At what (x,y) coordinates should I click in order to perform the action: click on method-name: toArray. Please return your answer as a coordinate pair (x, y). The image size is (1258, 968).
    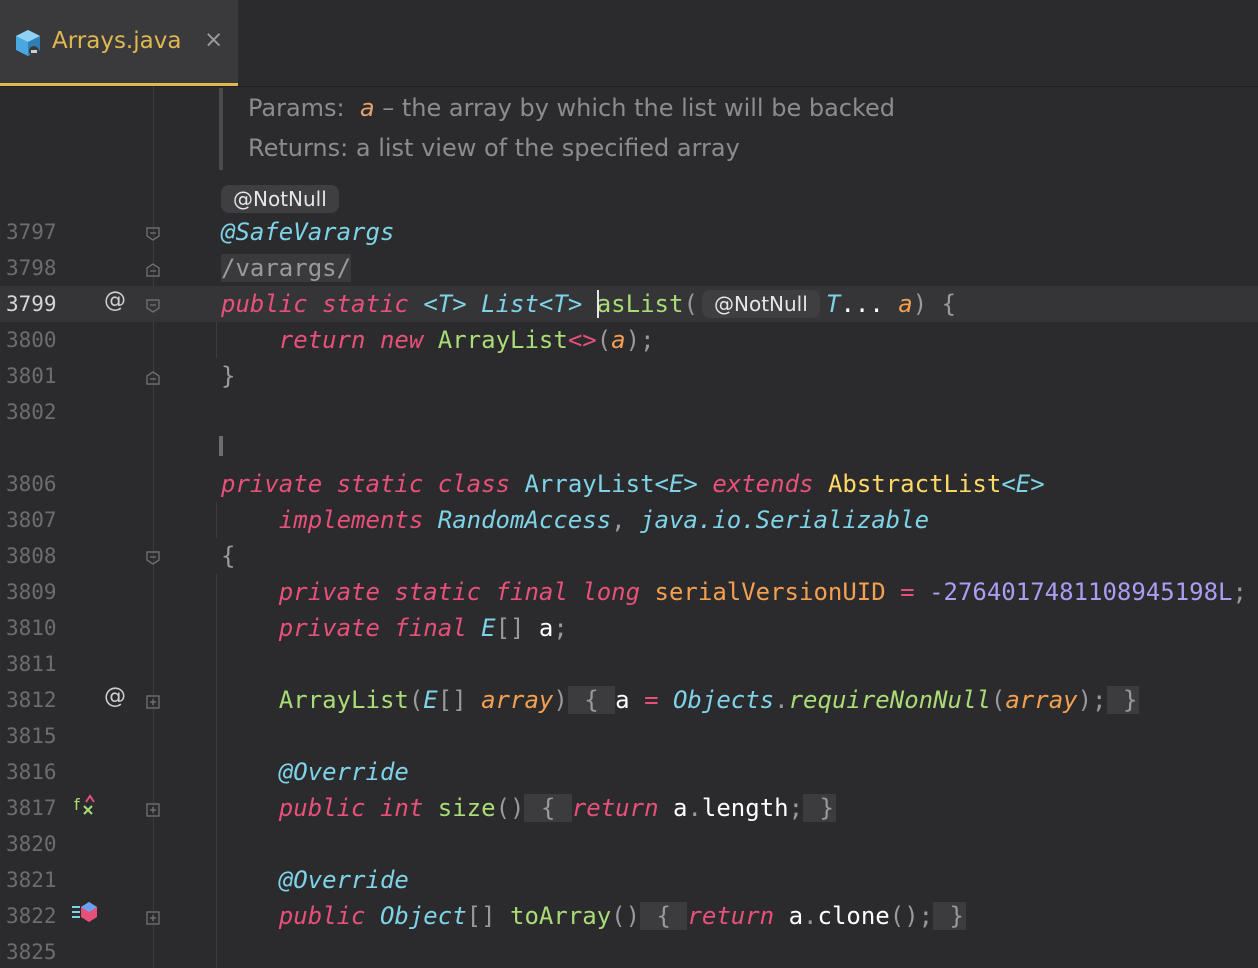
    Looking at the image, I should click on (561, 916).